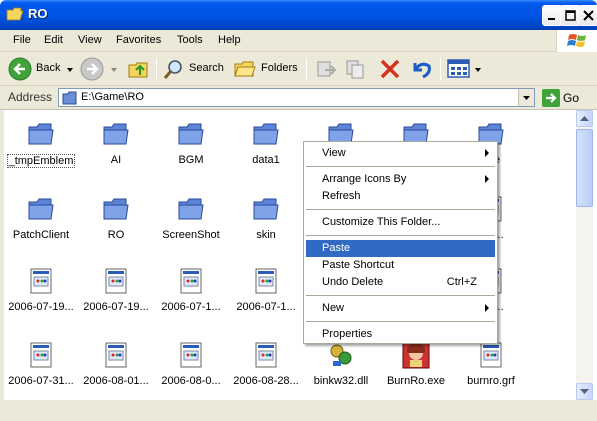 This screenshot has width=597, height=421. I want to click on scroll-down-button, so click(584, 391).